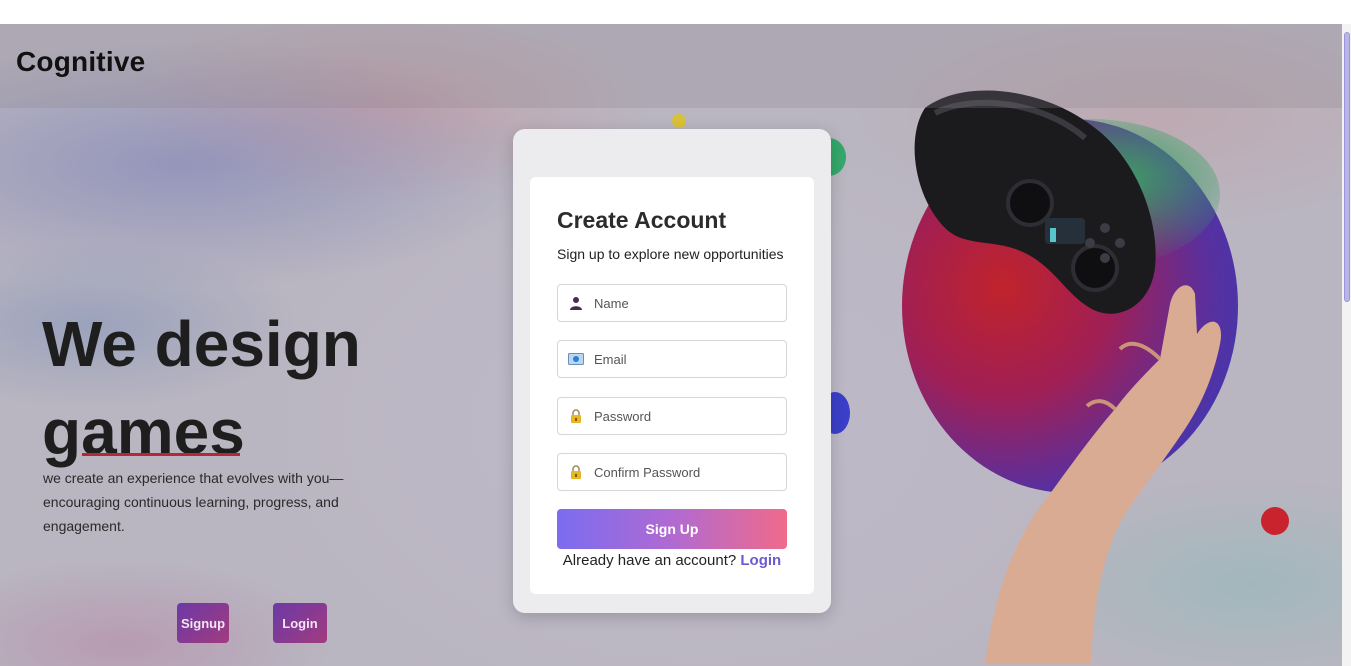  Describe the element at coordinates (760, 560) in the screenshot. I see `login-link: Login` at that location.